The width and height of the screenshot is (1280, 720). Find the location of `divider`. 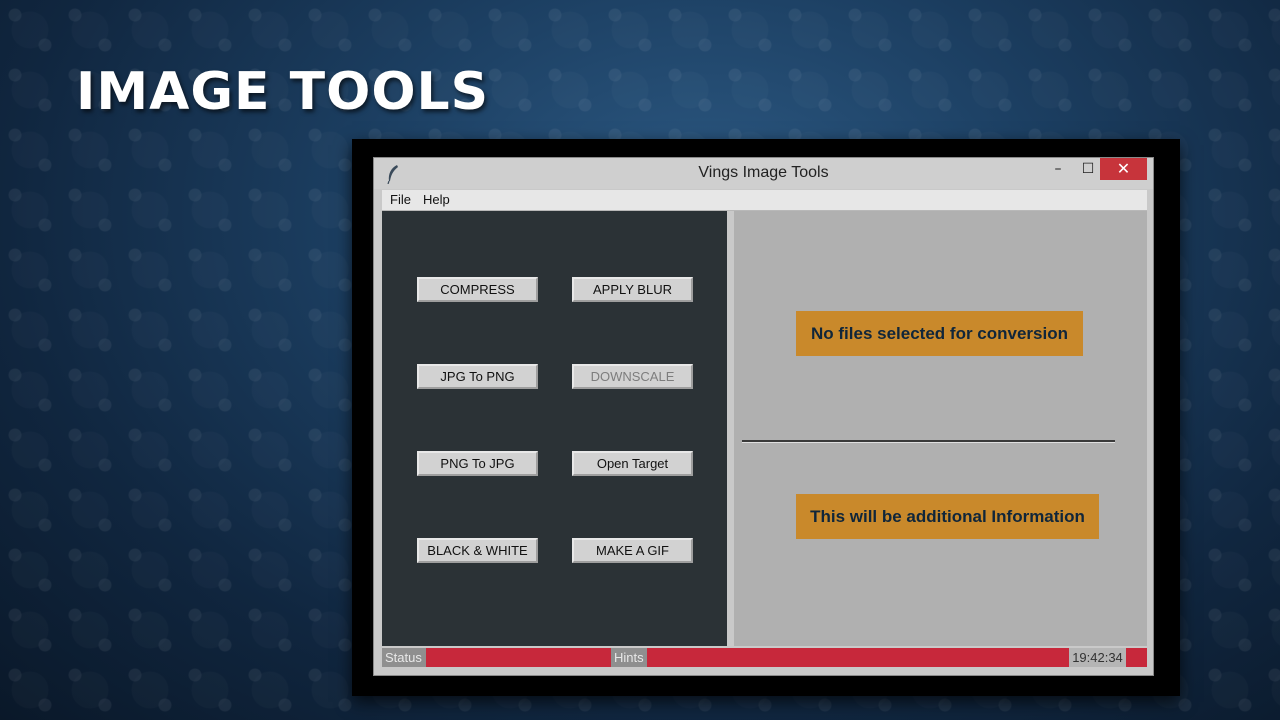

divider is located at coordinates (928, 441).